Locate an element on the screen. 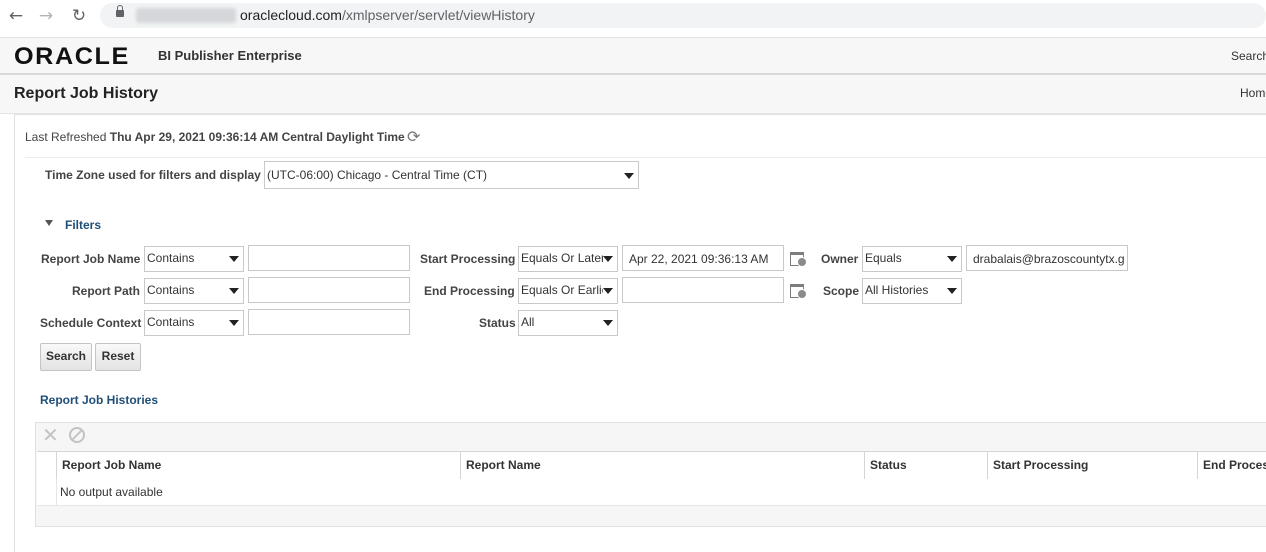 This screenshot has width=1266, height=552. table-row: No output available is located at coordinates (651, 492).